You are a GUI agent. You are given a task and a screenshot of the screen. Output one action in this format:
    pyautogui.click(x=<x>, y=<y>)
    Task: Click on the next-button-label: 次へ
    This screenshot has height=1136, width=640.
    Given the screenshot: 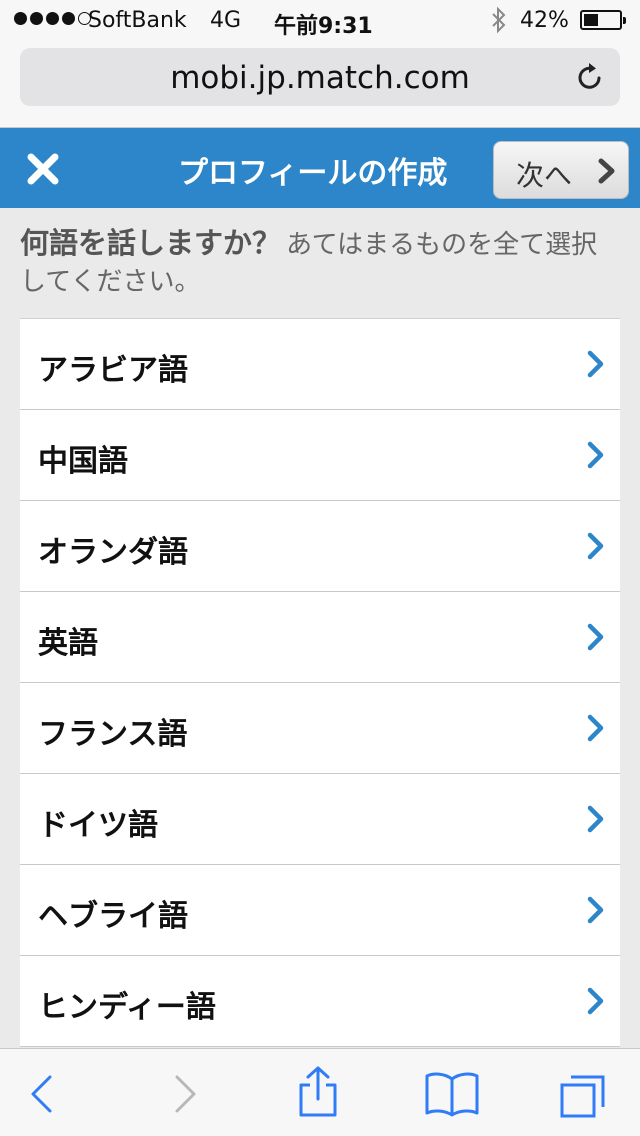 What is the action you would take?
    pyautogui.click(x=544, y=175)
    